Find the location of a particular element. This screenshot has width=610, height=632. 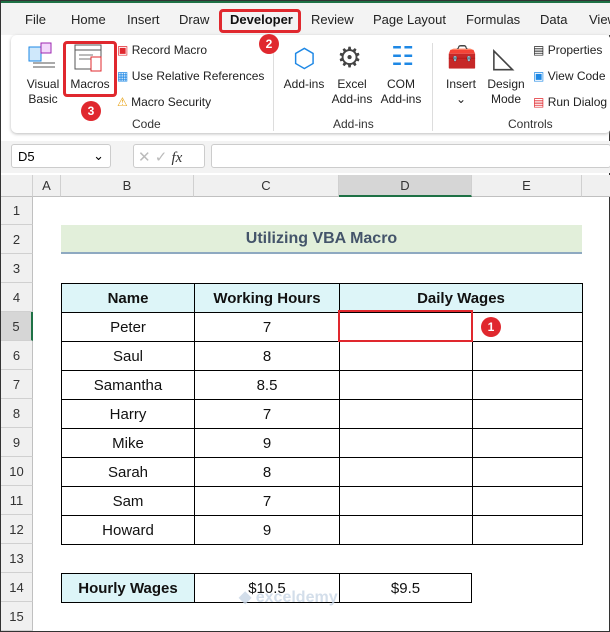

tab-formulas: Formulas is located at coordinates (493, 19).